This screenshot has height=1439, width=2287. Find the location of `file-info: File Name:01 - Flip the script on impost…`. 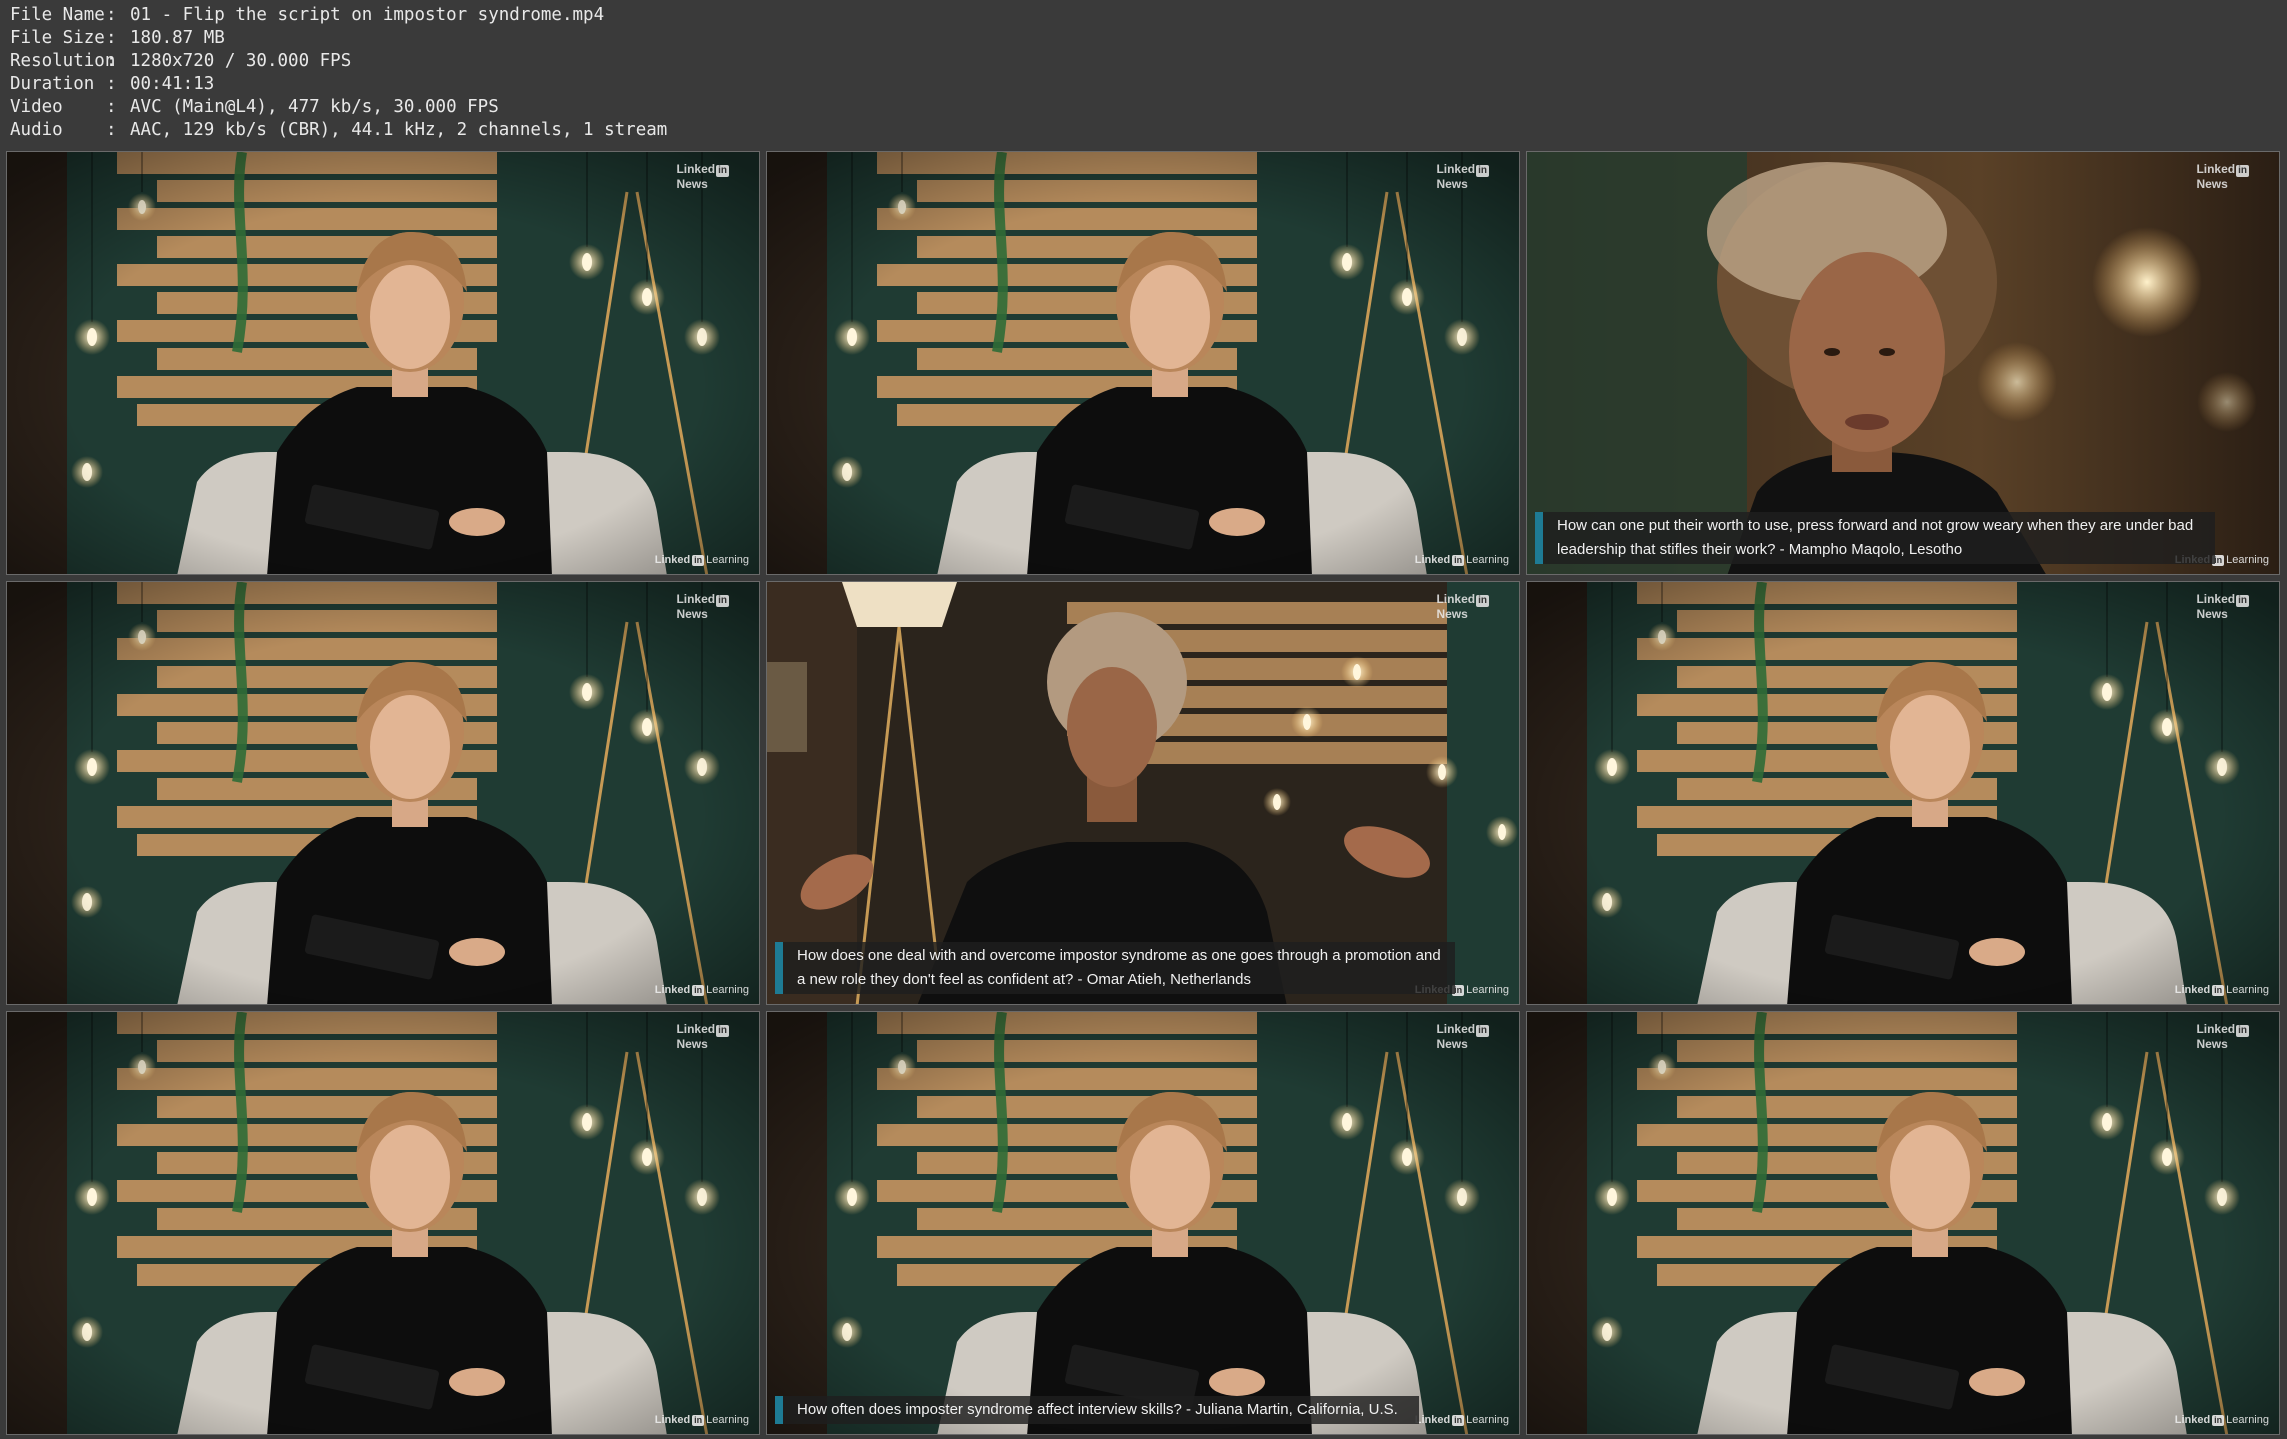

file-info: File Name:01 - Flip the script on impost… is located at coordinates (338, 73).